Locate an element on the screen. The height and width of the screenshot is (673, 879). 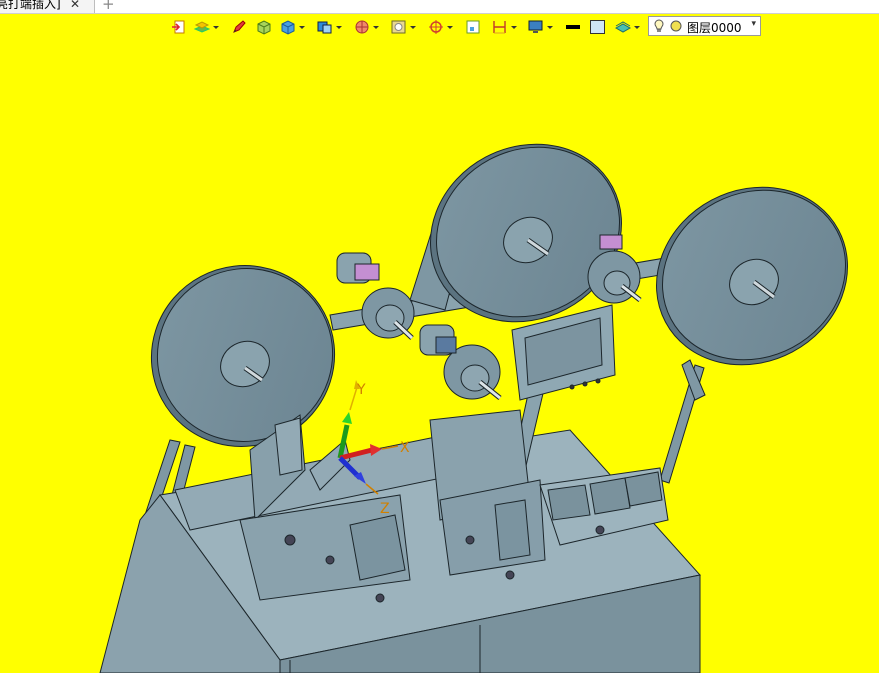
add-tab-icon: + is located at coordinates (108, 6).